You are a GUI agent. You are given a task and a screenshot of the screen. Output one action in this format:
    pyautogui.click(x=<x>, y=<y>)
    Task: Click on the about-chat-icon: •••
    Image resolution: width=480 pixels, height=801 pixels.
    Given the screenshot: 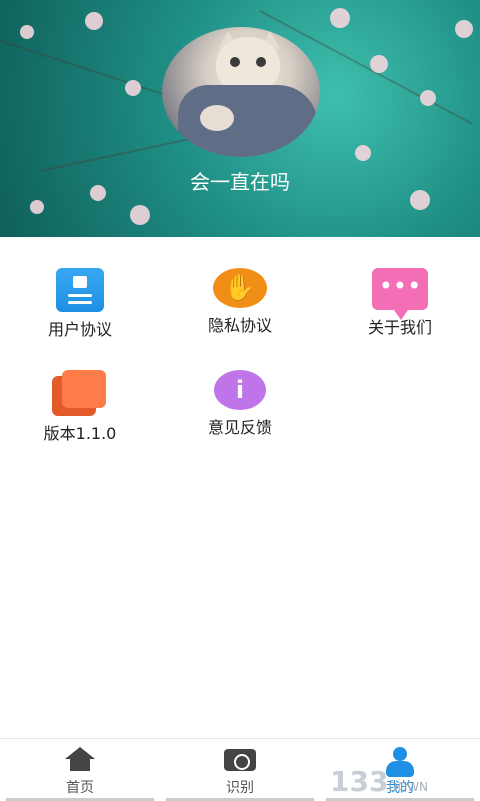 What is the action you would take?
    pyautogui.click(x=400, y=294)
    